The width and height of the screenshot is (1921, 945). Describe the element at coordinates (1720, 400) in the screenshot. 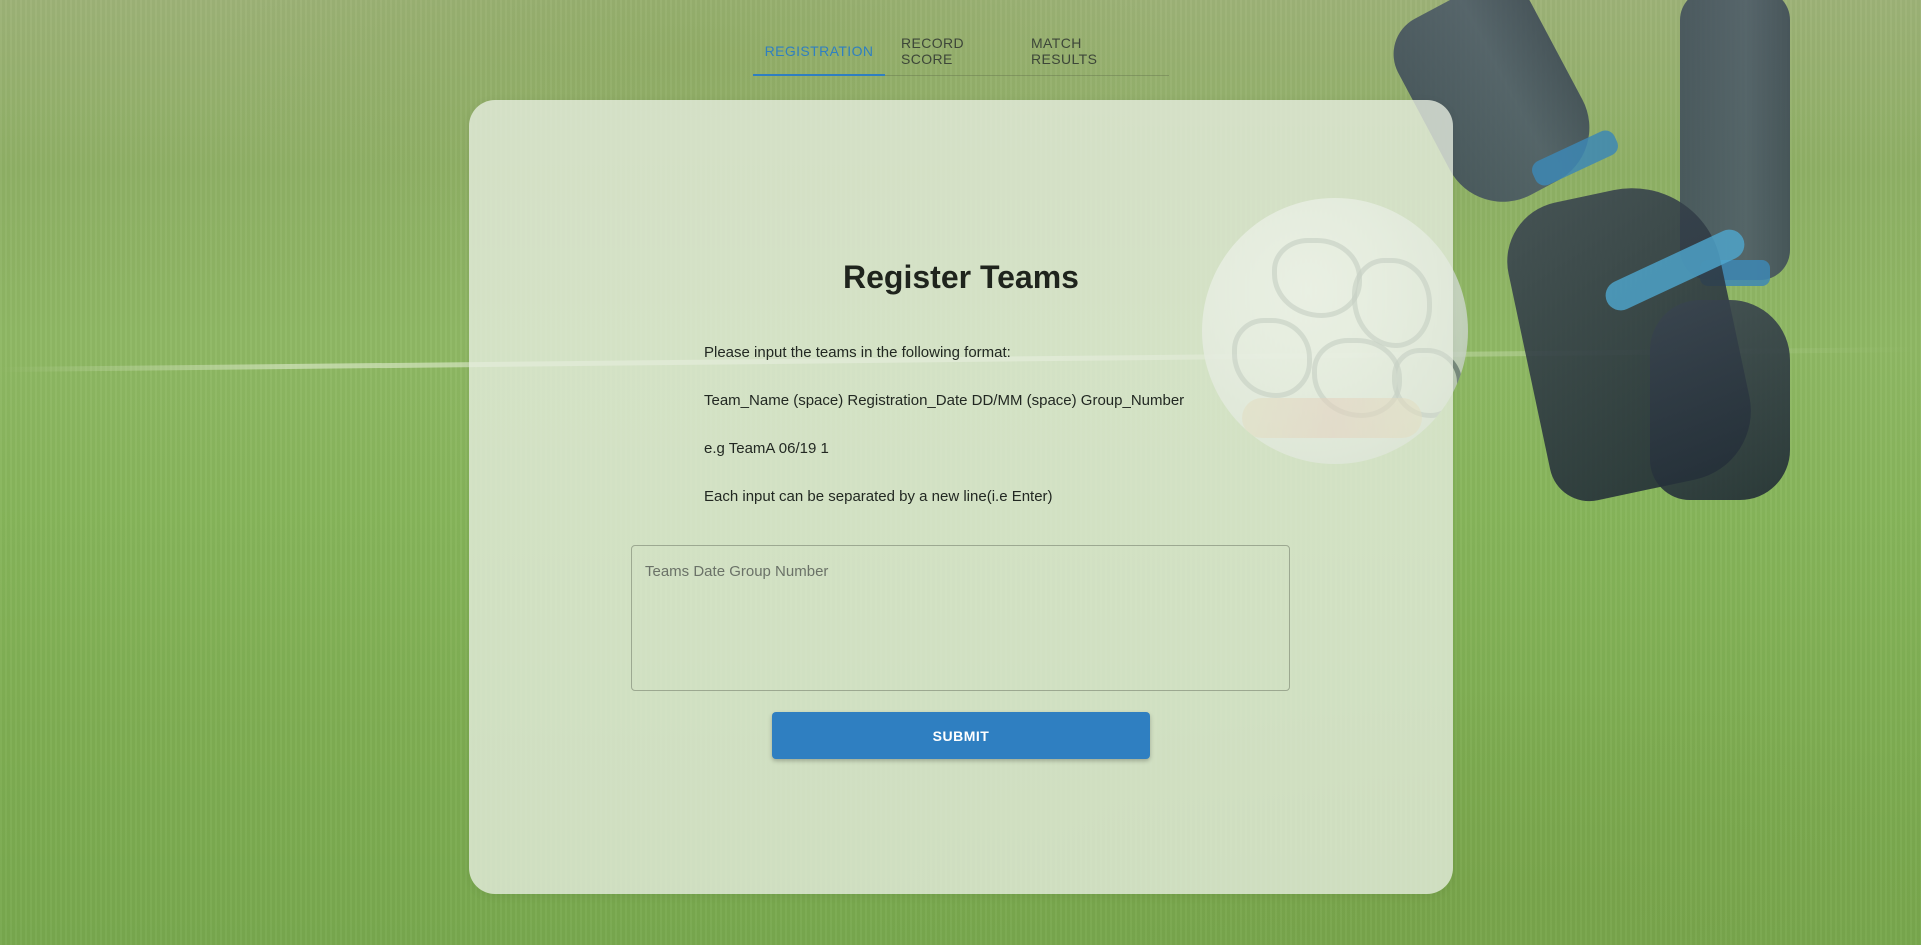

I see `boot-right-icon` at that location.